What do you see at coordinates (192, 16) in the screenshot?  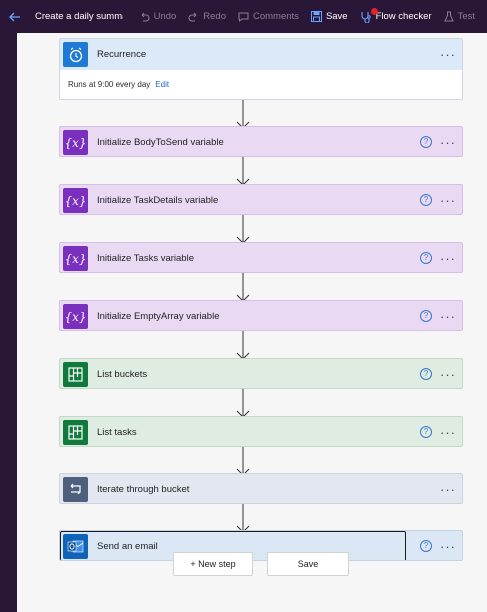 I see `redo-icon` at bounding box center [192, 16].